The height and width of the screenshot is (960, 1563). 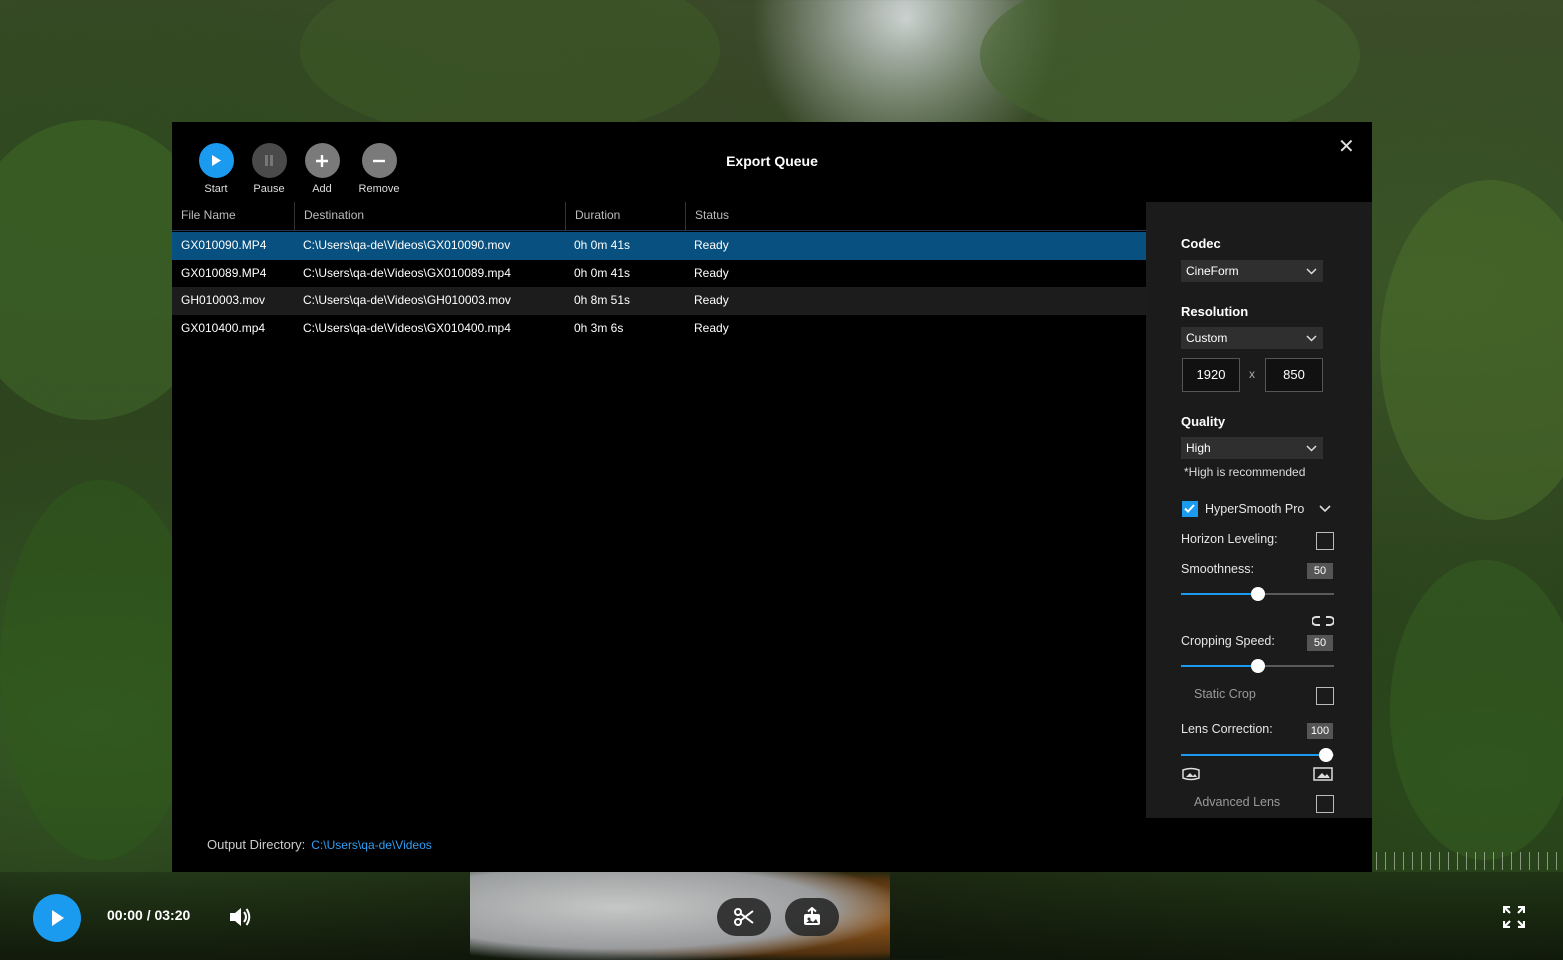 What do you see at coordinates (1325, 696) in the screenshot?
I see `static-crop-checkbox` at bounding box center [1325, 696].